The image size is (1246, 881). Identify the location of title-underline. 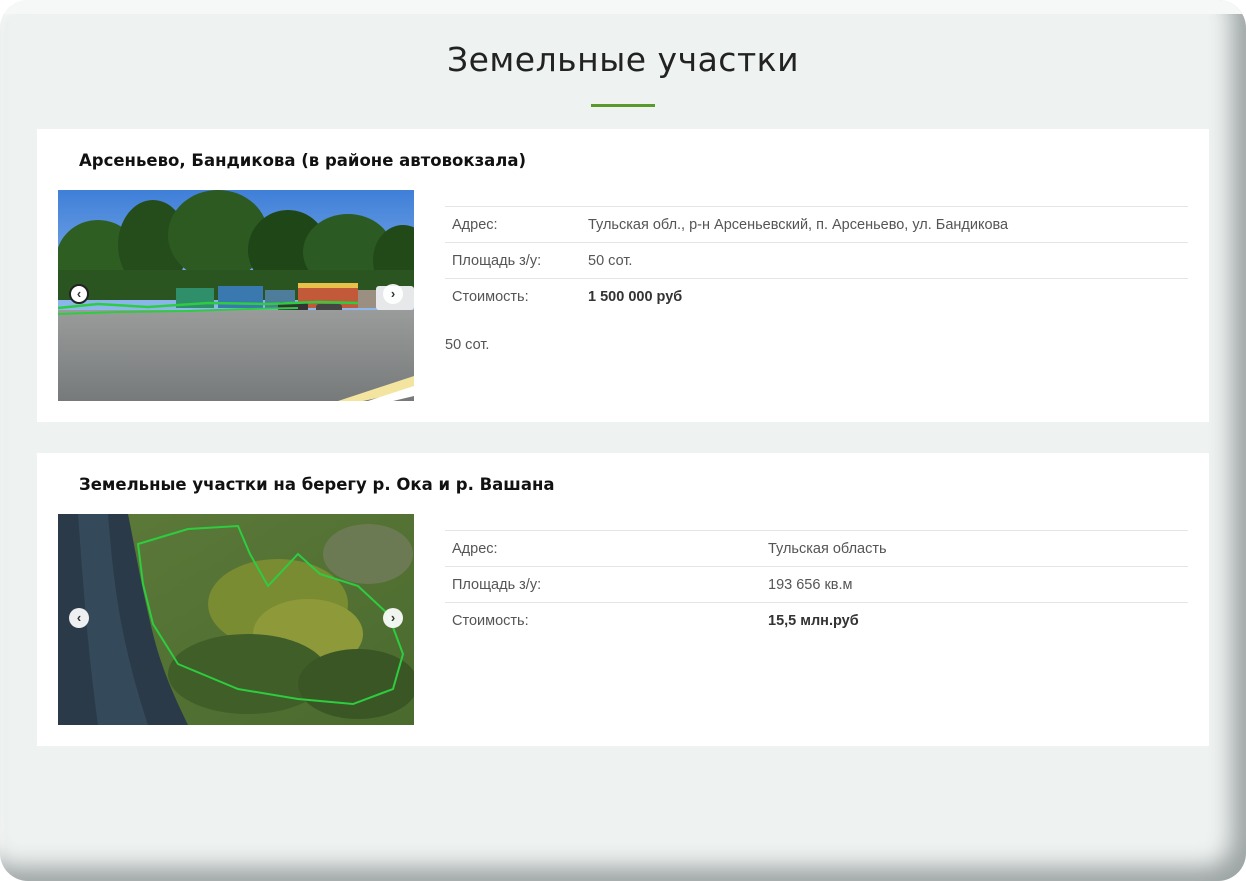
(623, 105).